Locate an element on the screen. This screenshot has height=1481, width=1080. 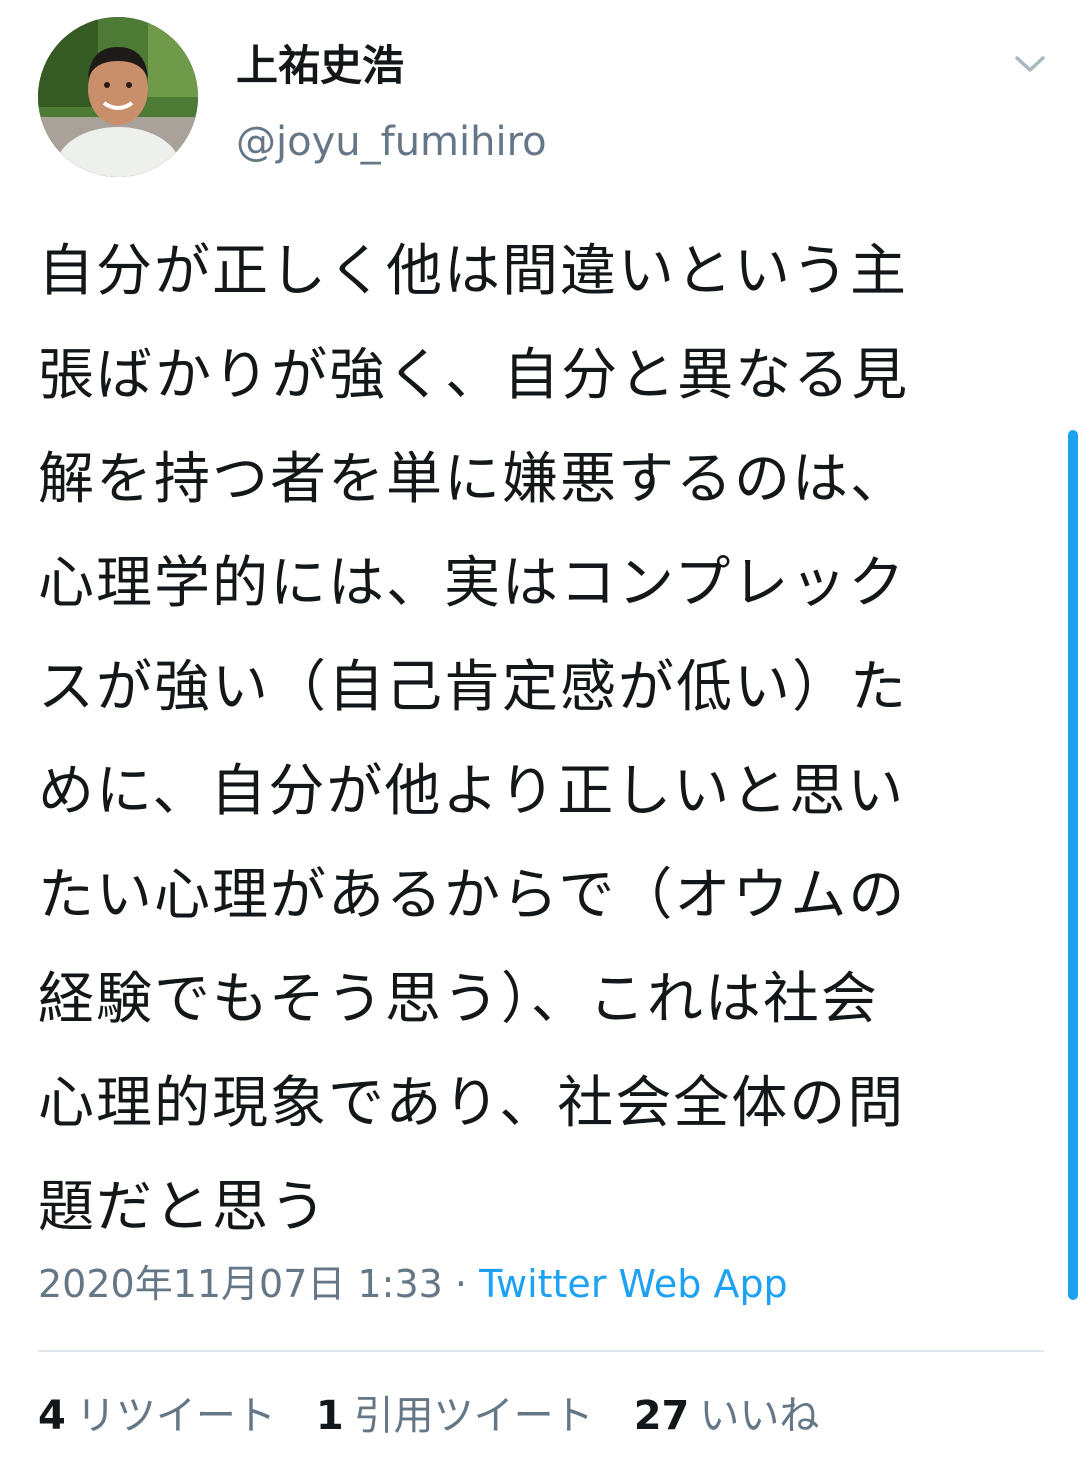
quotes-stat: 1 引用ツイート is located at coordinates (455, 1416).